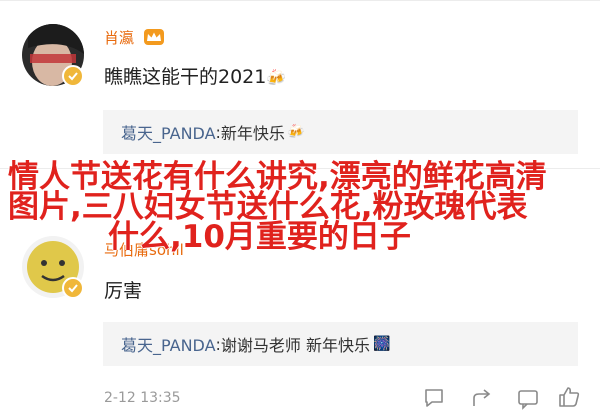  What do you see at coordinates (123, 291) in the screenshot?
I see `comment-text: 厉害` at bounding box center [123, 291].